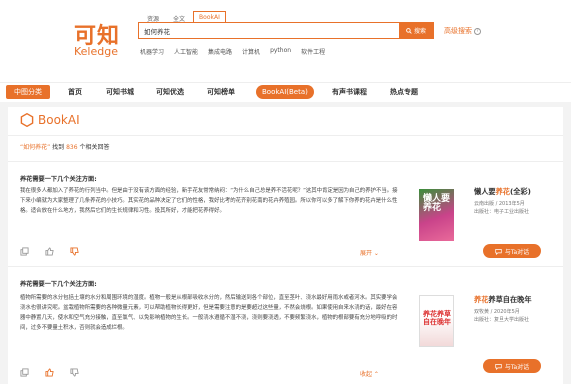  Describe the element at coordinates (152, 51) in the screenshot. I see `hot-keyword: 机器学习` at that location.